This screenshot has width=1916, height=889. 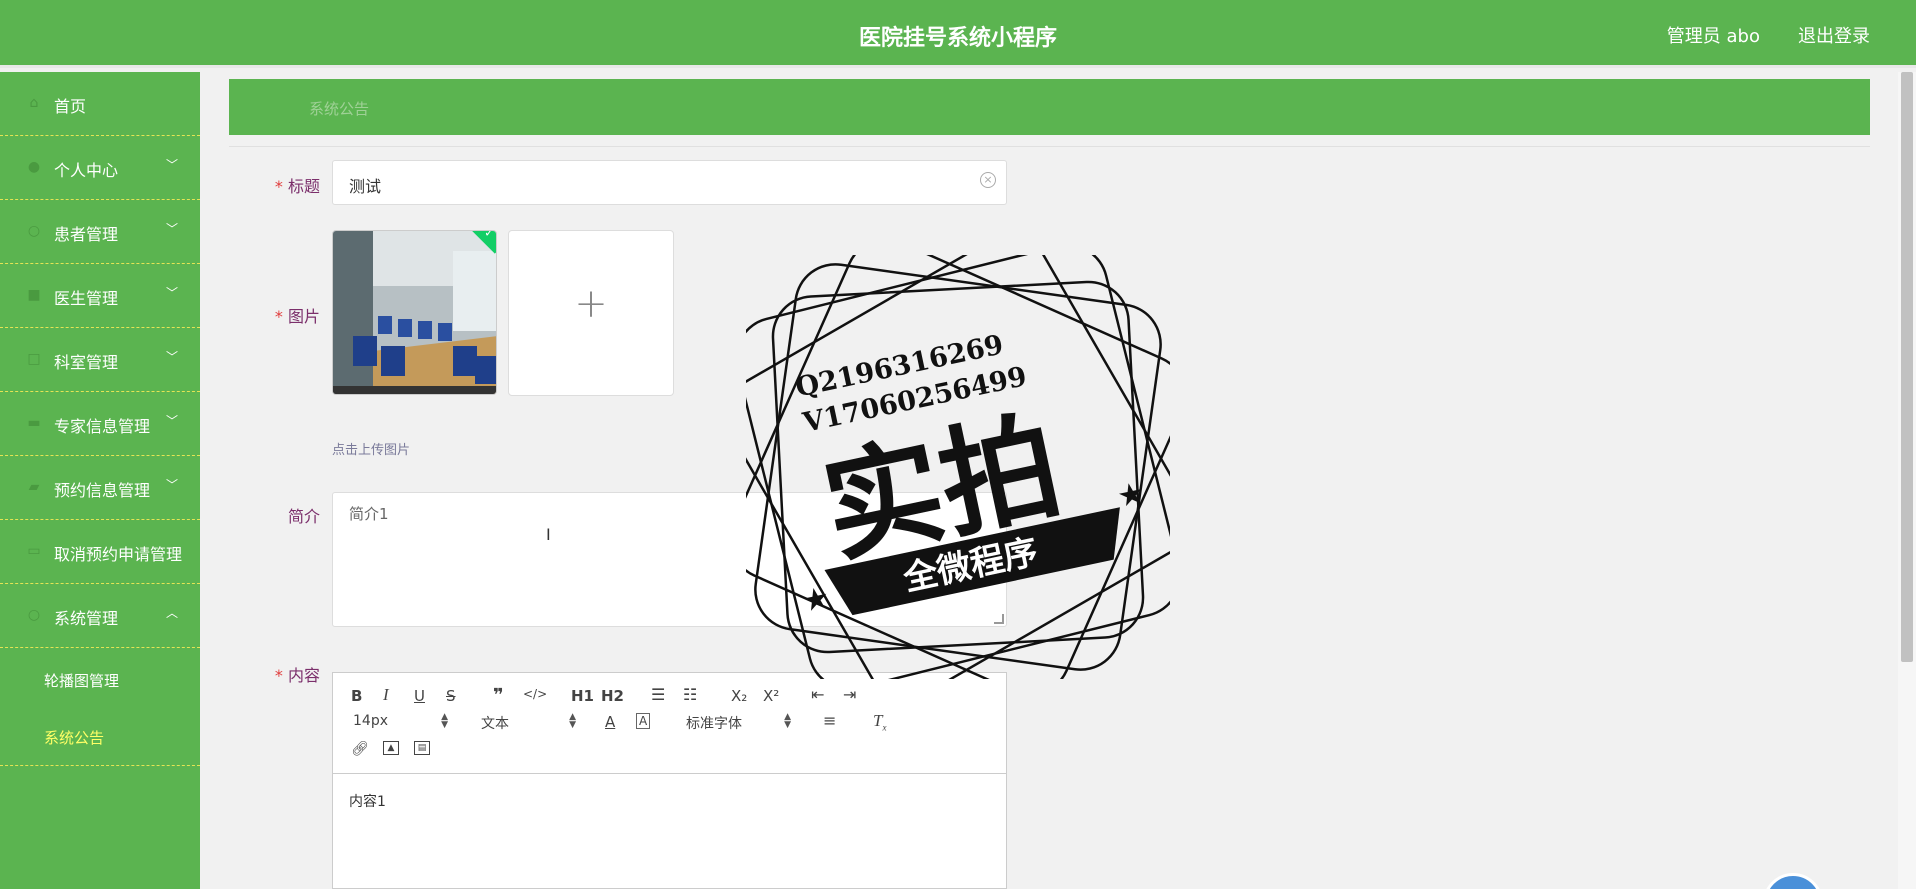 I want to click on text-cursor-icon: I, so click(x=548, y=534).